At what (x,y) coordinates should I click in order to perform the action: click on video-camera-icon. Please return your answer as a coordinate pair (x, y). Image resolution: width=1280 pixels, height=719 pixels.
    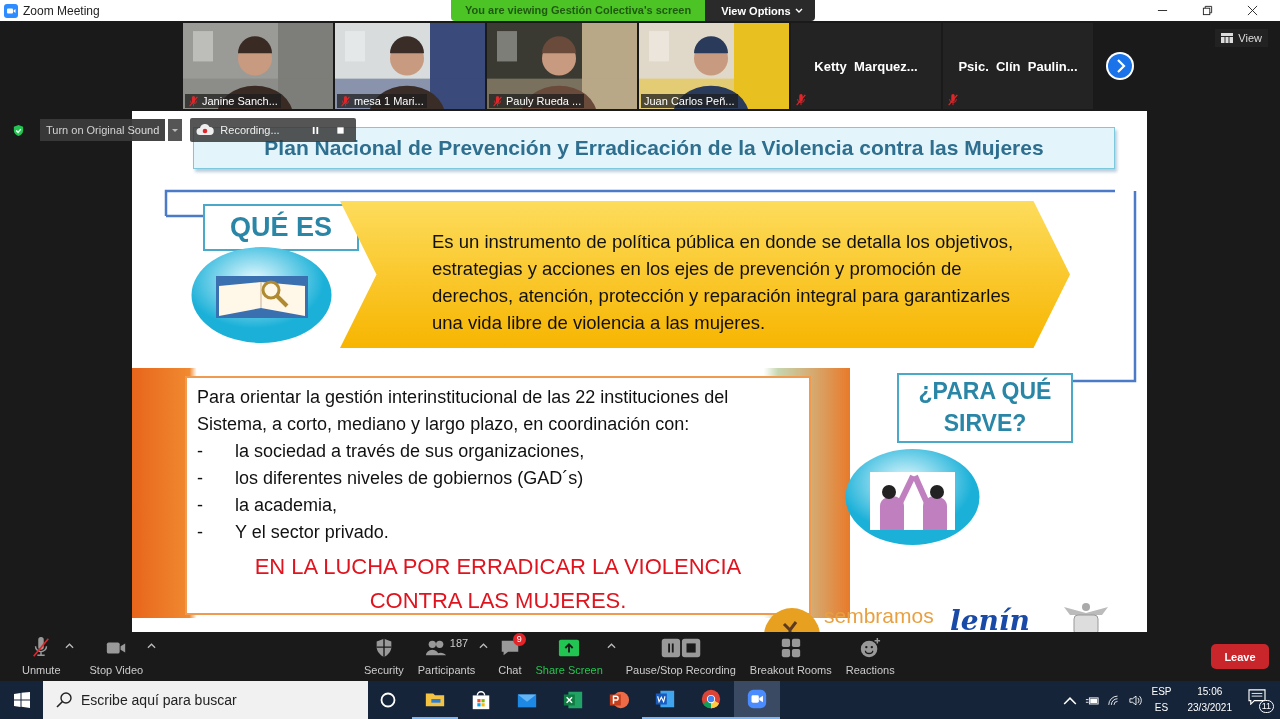
    Looking at the image, I should click on (757, 699).